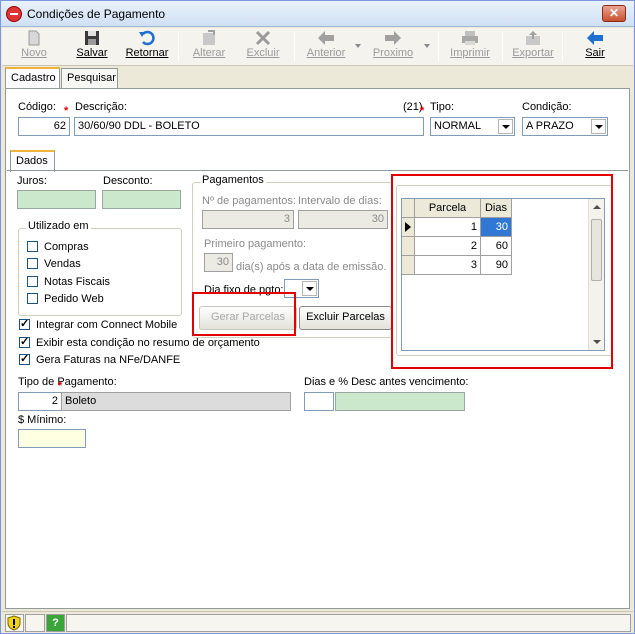  Describe the element at coordinates (502, 271) in the screenshot. I see `highlight-box-grid` at that location.